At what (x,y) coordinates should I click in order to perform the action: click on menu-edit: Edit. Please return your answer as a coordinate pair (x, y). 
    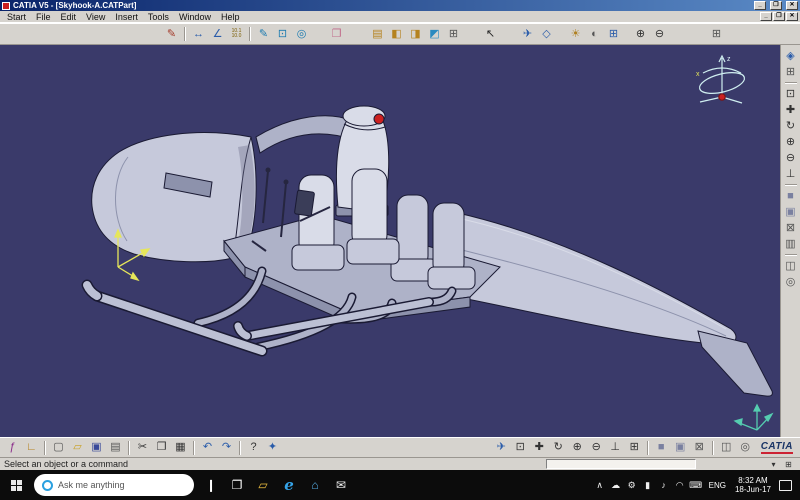
    Looking at the image, I should click on (69, 17).